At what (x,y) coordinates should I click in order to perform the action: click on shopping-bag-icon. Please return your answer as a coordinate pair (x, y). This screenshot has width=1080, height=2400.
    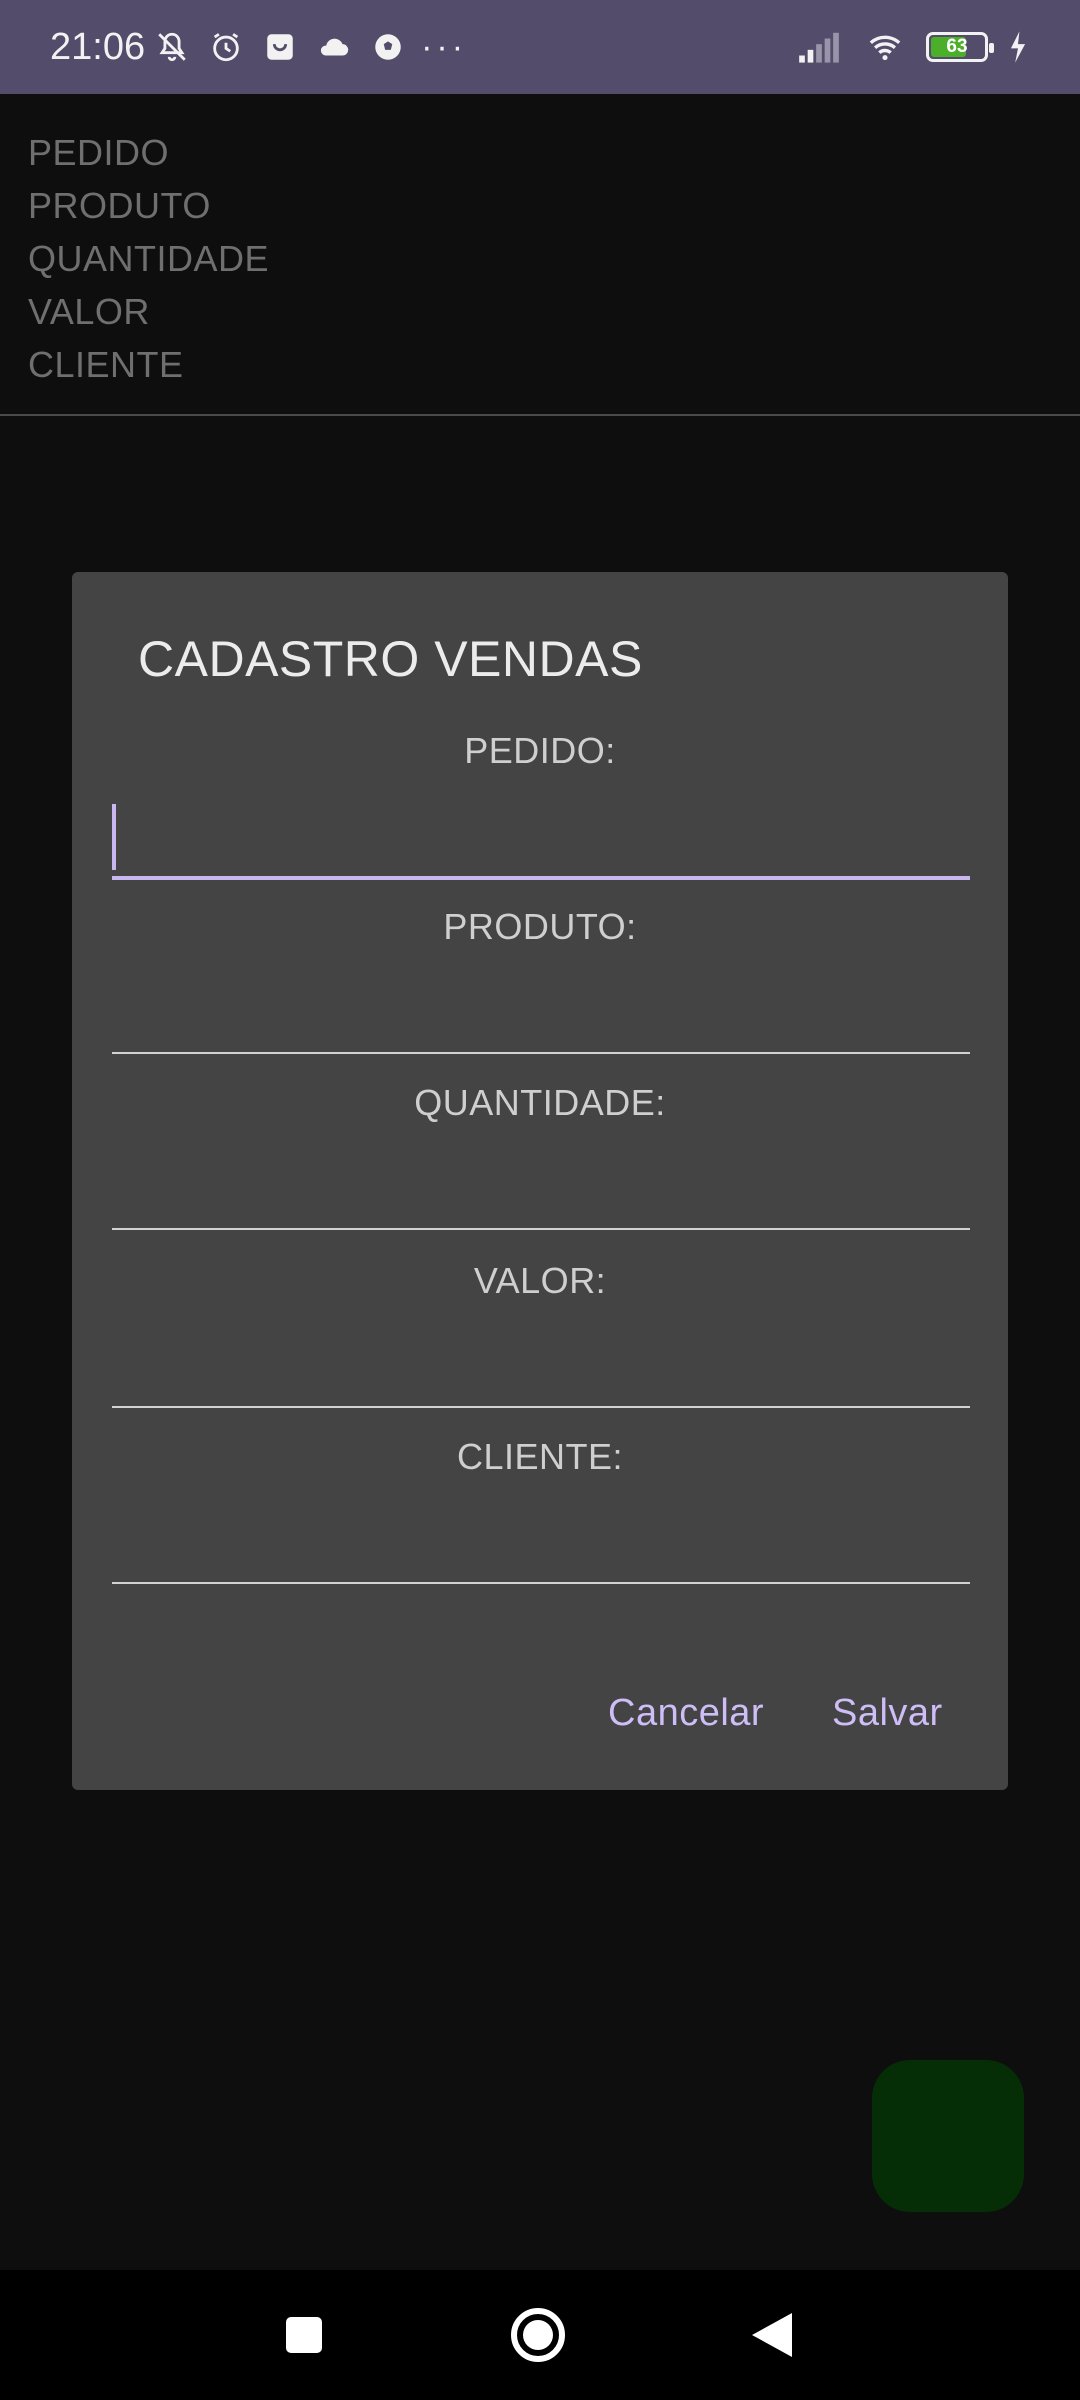
    Looking at the image, I should click on (280, 47).